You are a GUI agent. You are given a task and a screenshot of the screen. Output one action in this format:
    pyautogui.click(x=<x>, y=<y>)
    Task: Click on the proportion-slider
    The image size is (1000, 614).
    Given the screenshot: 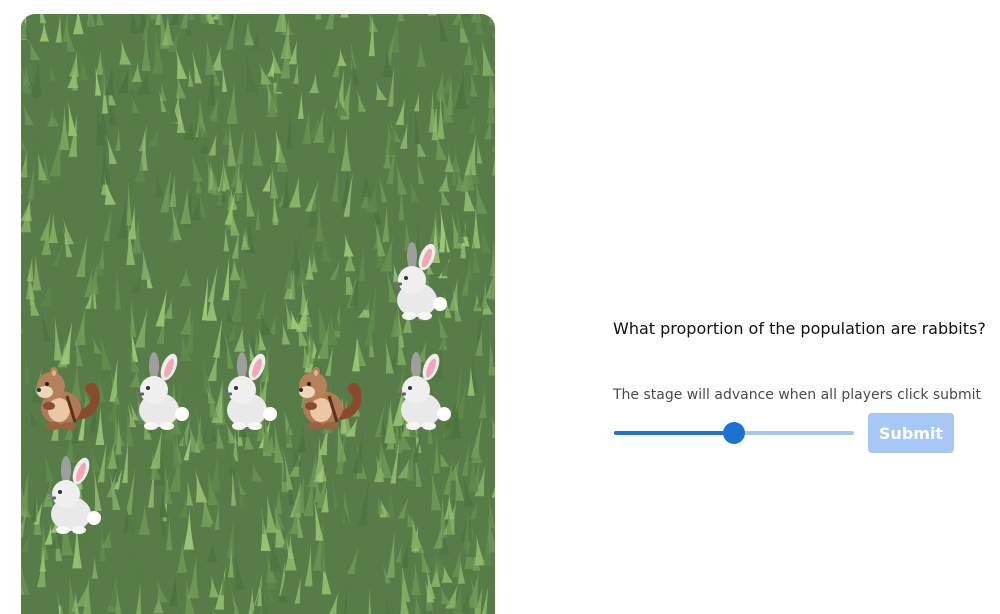 What is the action you would take?
    pyautogui.click(x=734, y=433)
    